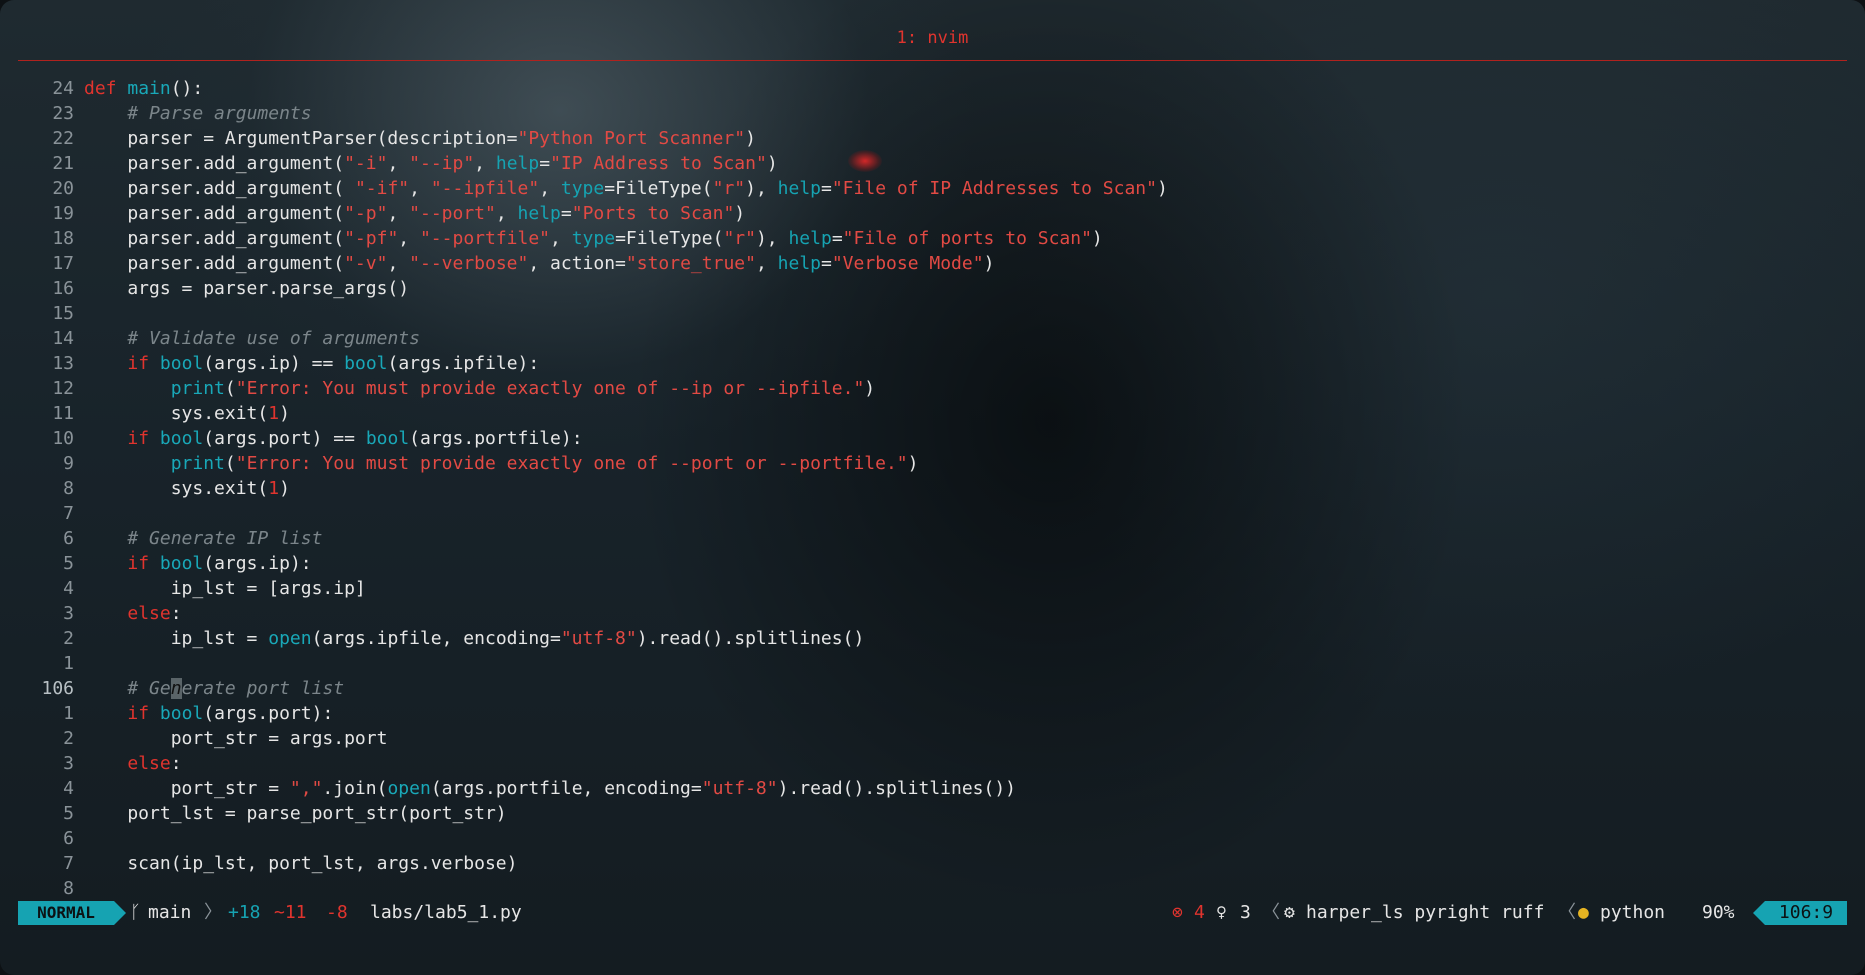 The image size is (1865, 975). What do you see at coordinates (1718, 912) in the screenshot?
I see `scroll-progress: 90%` at bounding box center [1718, 912].